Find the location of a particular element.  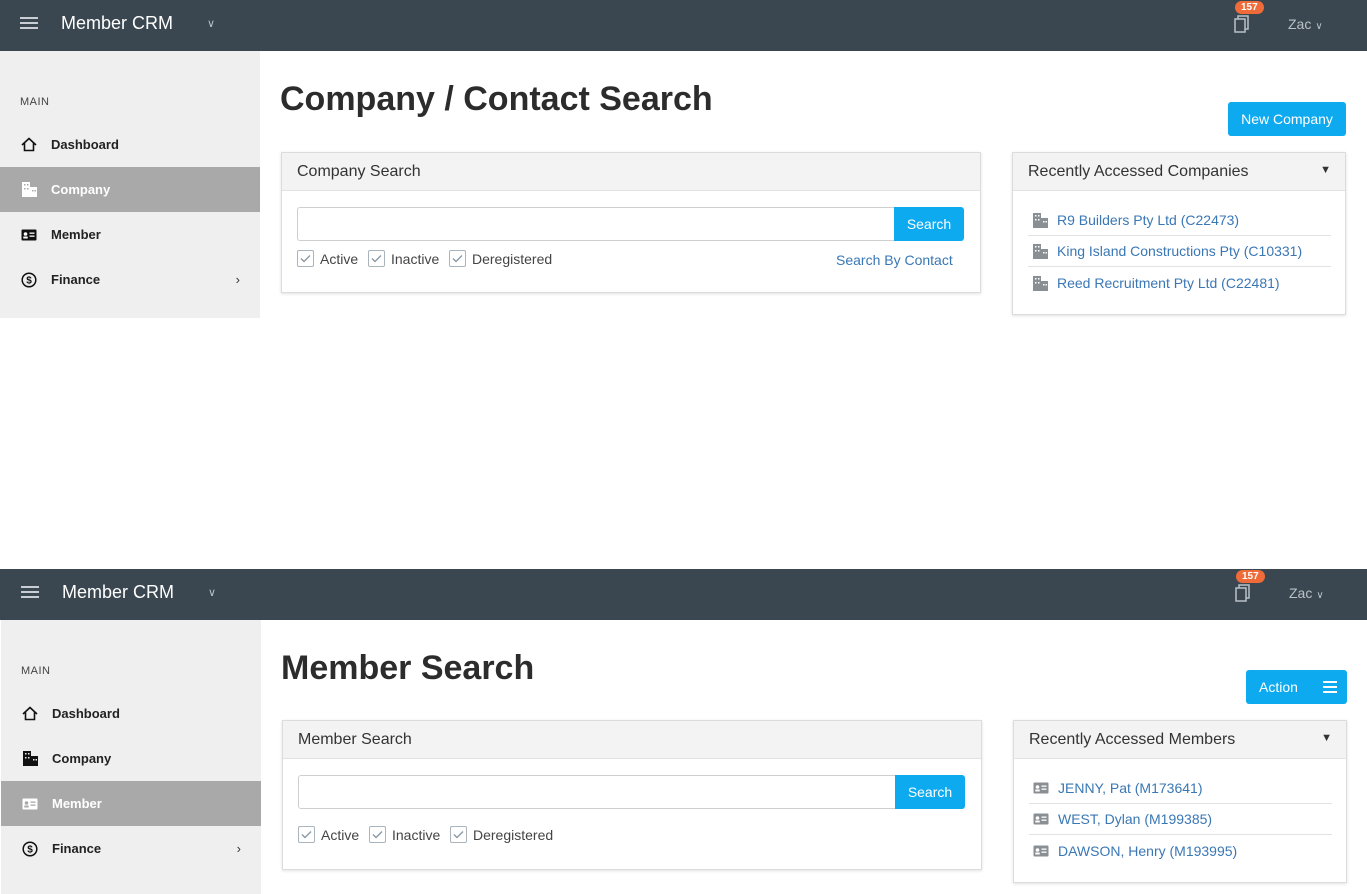

list-item: R9 Builders Pty Ltd (C22473) is located at coordinates (1179, 220).